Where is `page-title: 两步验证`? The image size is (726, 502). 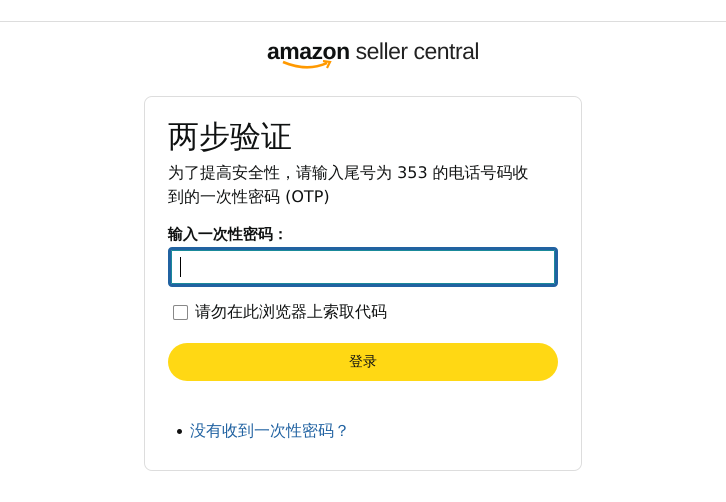 page-title: 两步验证 is located at coordinates (230, 137).